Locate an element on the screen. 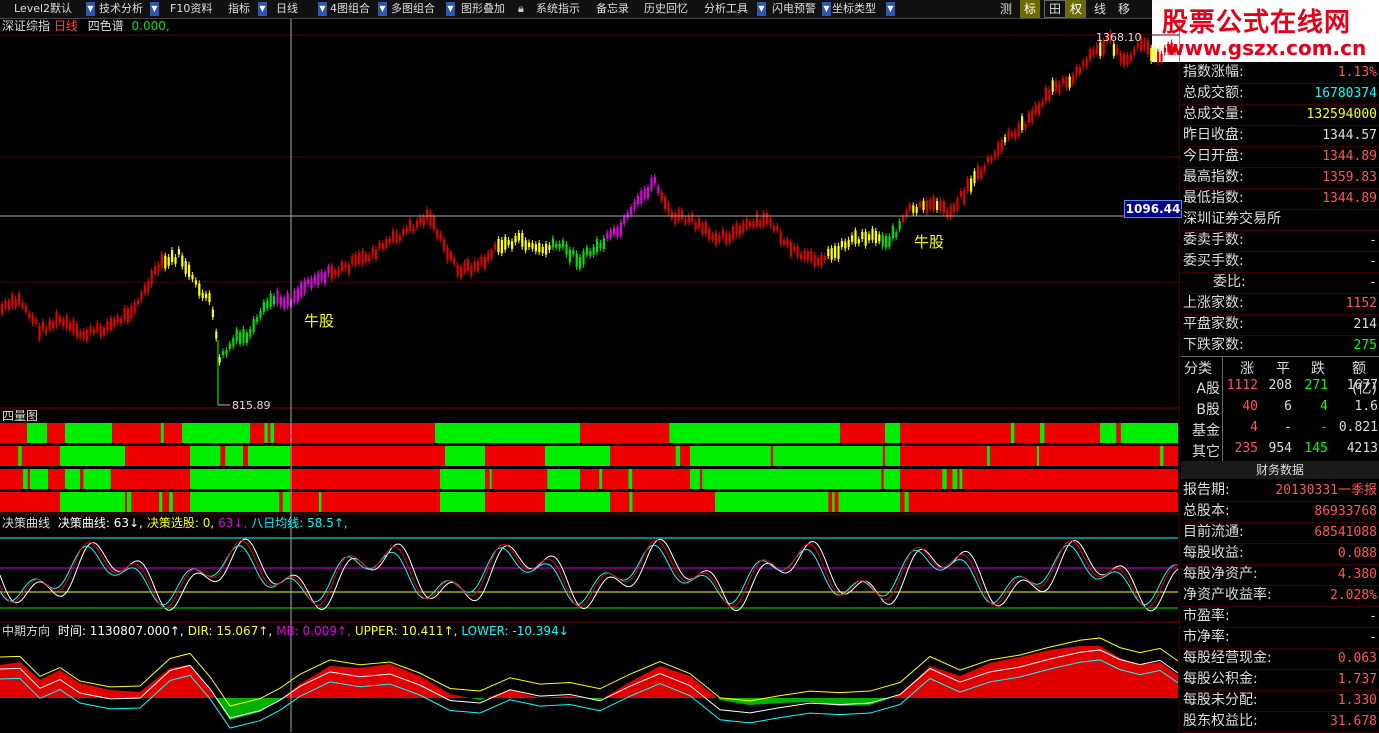  classification-cell: 1677 is located at coordinates (1362, 385).